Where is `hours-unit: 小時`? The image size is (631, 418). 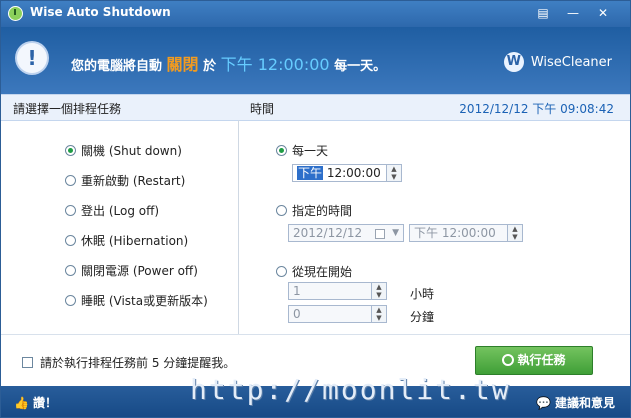 hours-unit: 小時 is located at coordinates (422, 294).